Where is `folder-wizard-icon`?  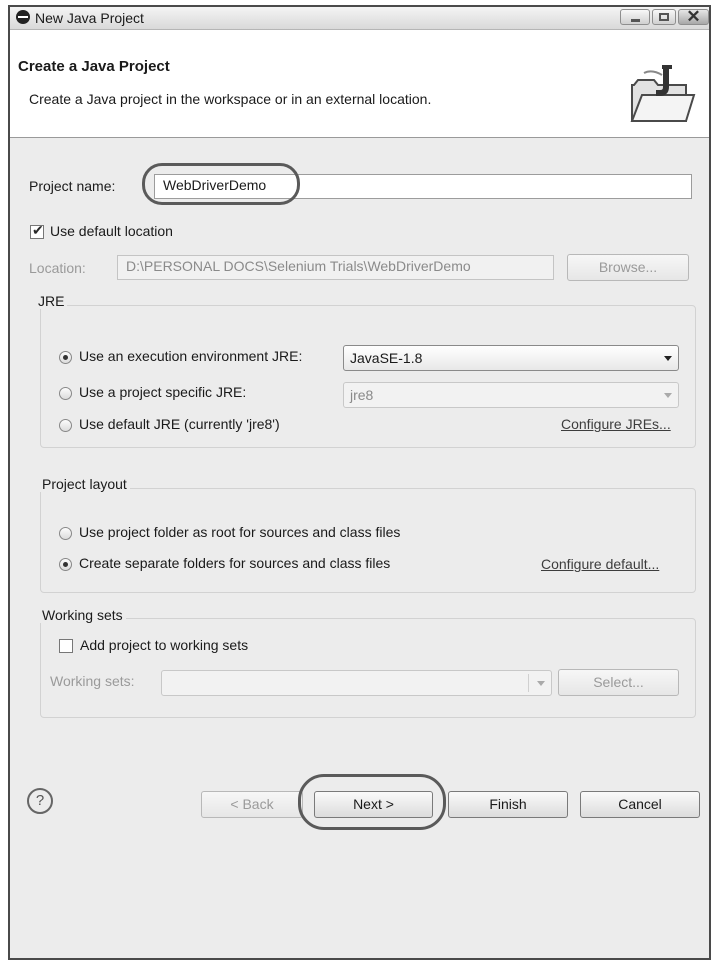 folder-wizard-icon is located at coordinates (663, 93).